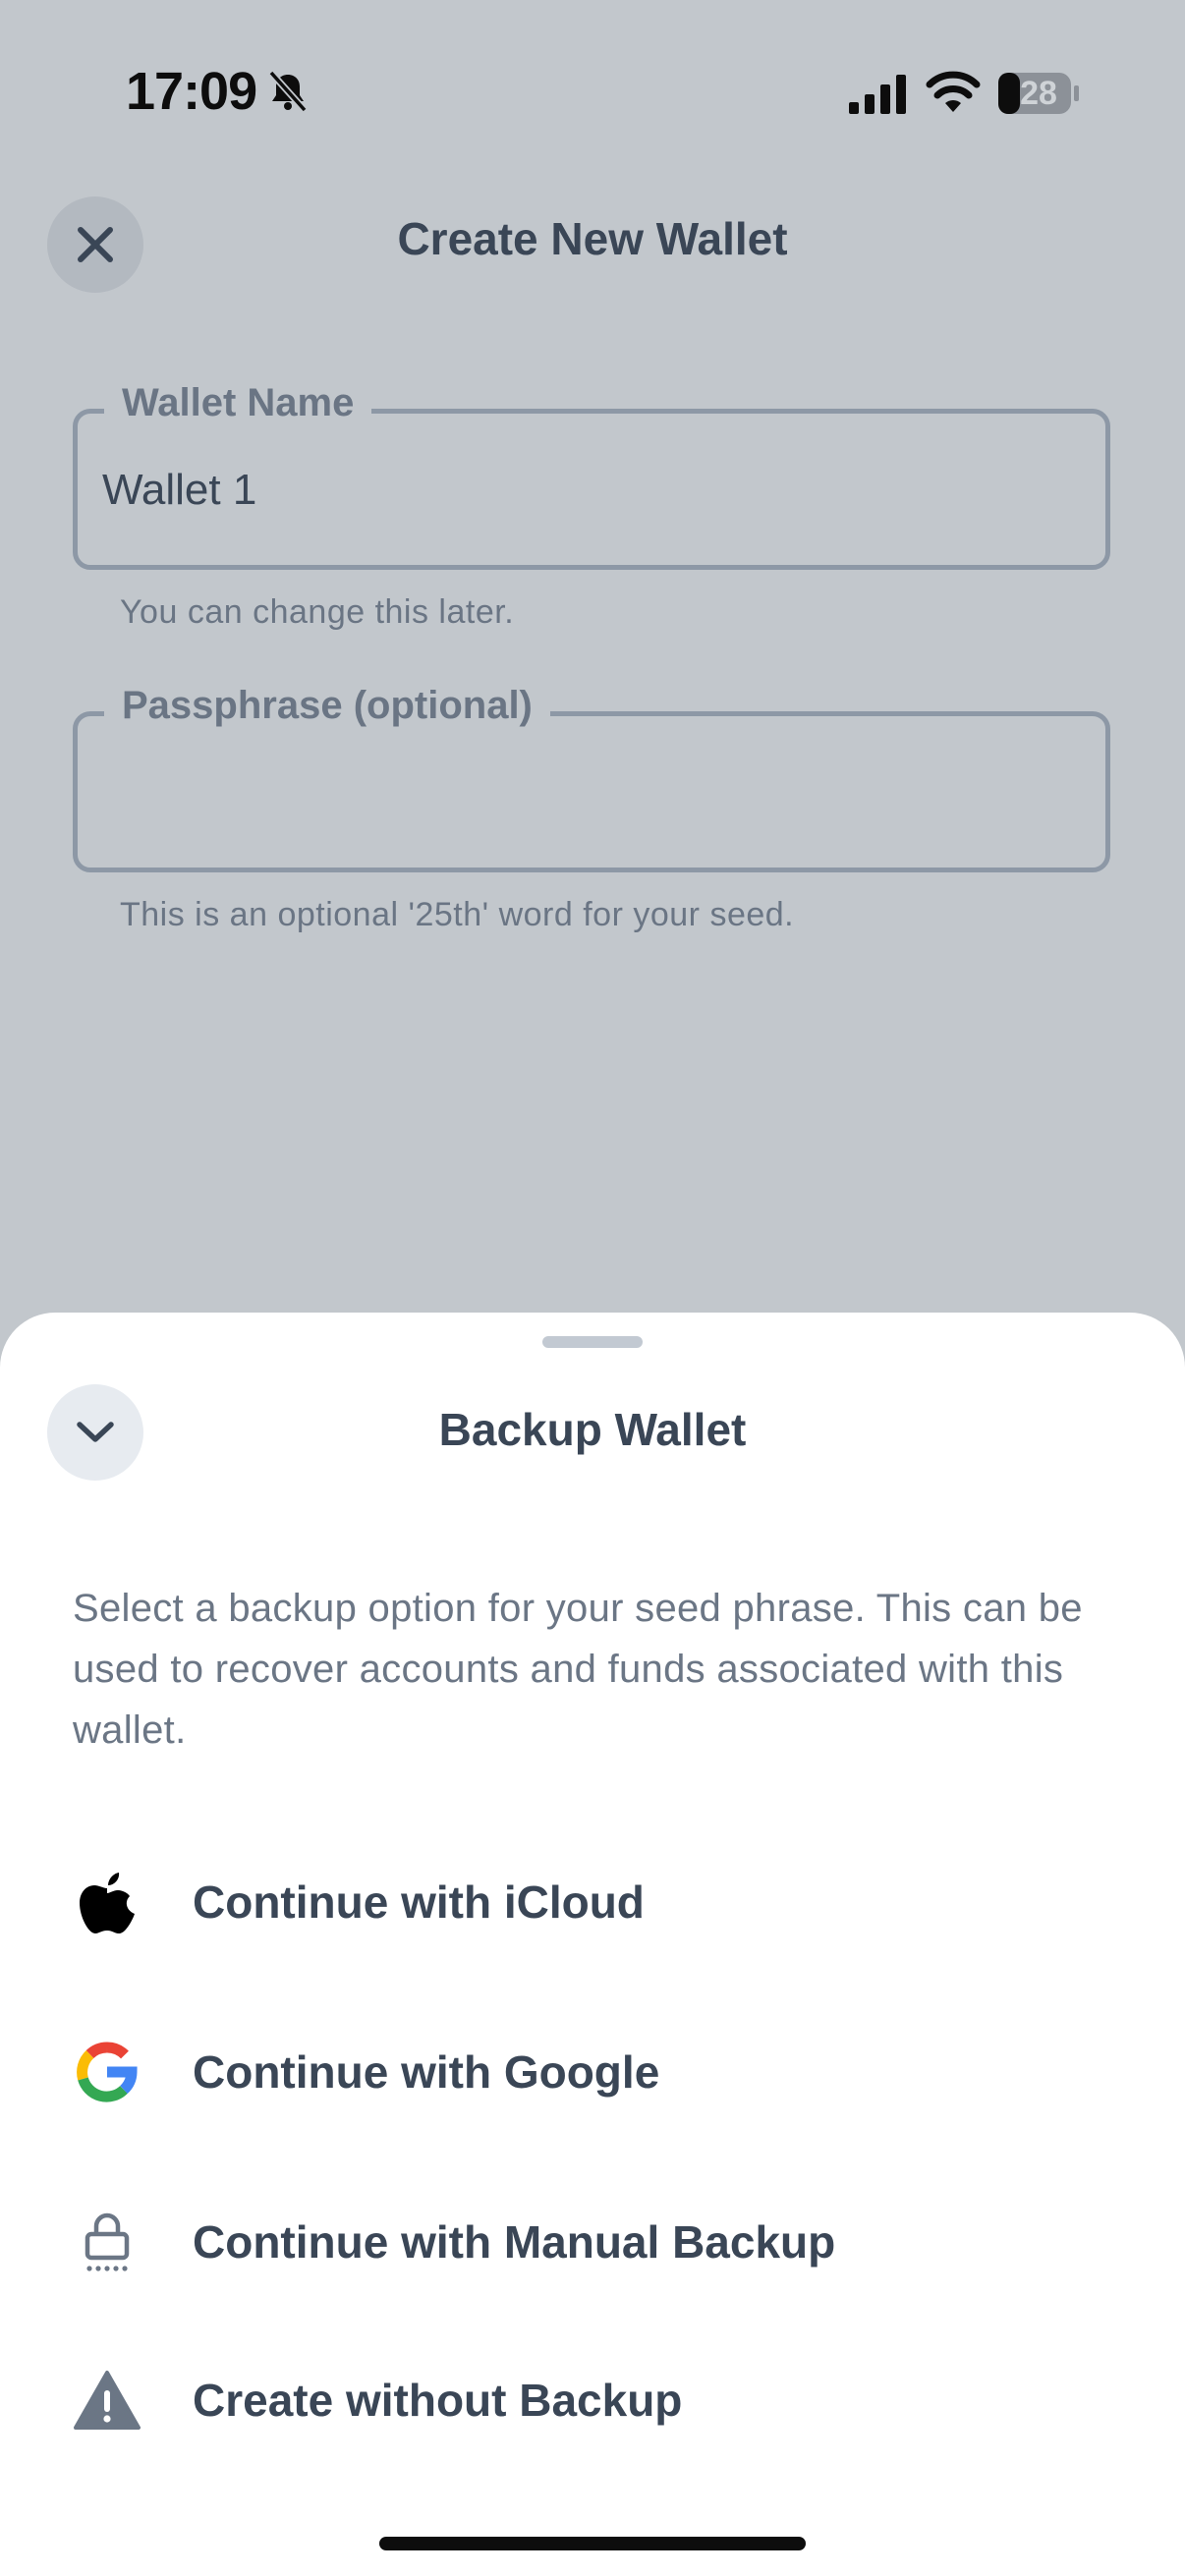  I want to click on status-time: 17:09, so click(192, 91).